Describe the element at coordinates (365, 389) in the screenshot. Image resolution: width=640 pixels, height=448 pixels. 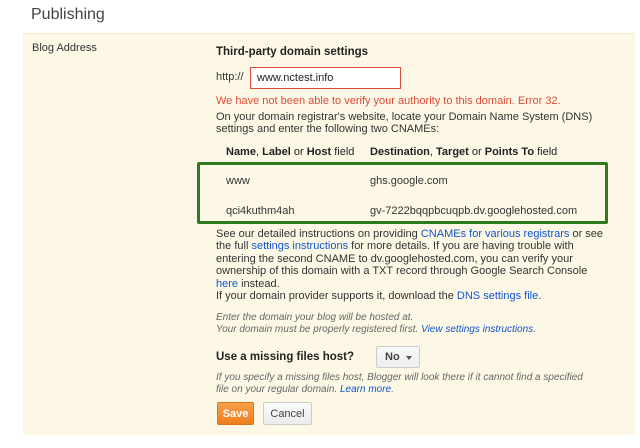
I see `learn-more-link: Learn more` at that location.